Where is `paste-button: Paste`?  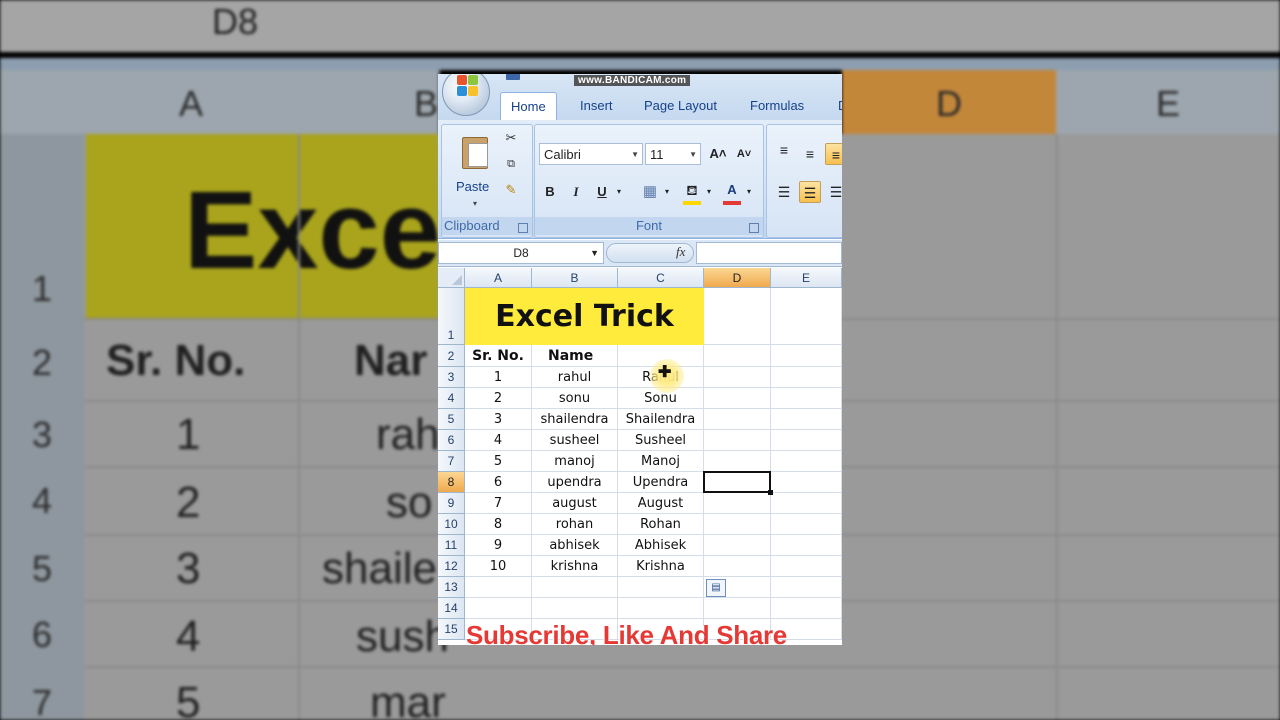
paste-button: Paste is located at coordinates (472, 186).